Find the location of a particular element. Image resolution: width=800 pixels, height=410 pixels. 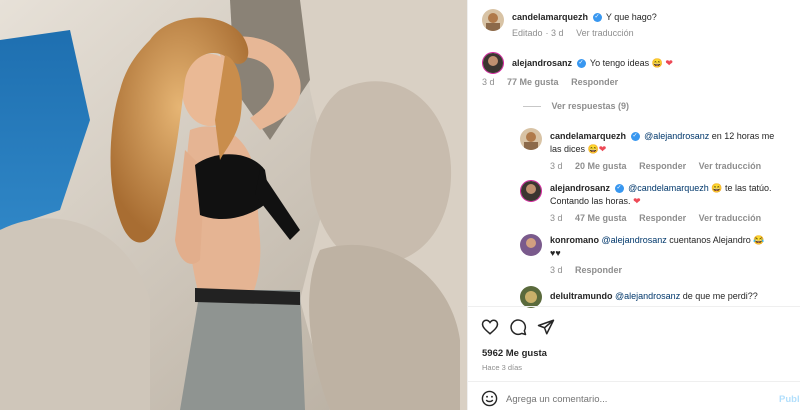

reply-3-reply: Responder is located at coordinates (598, 270).